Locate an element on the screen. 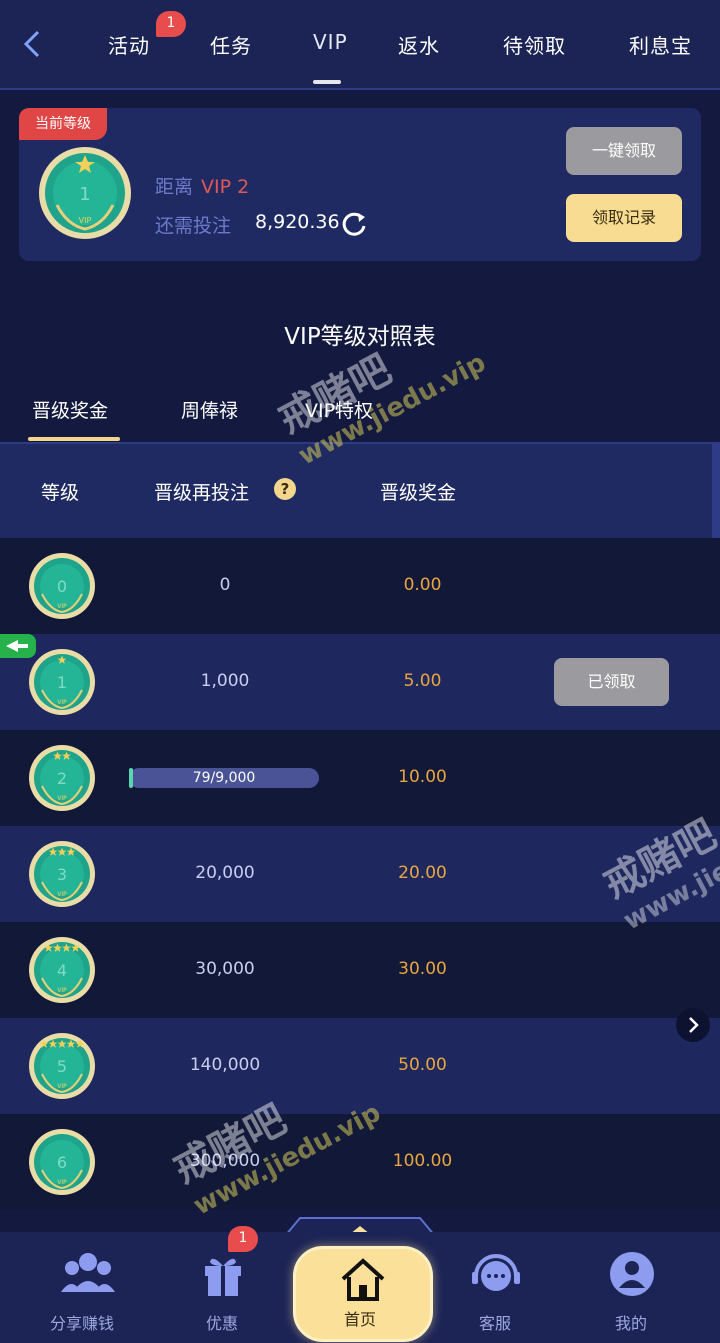 The image size is (720, 1343). vip-level-medal-icon: 0 VIP is located at coordinates (62, 586).